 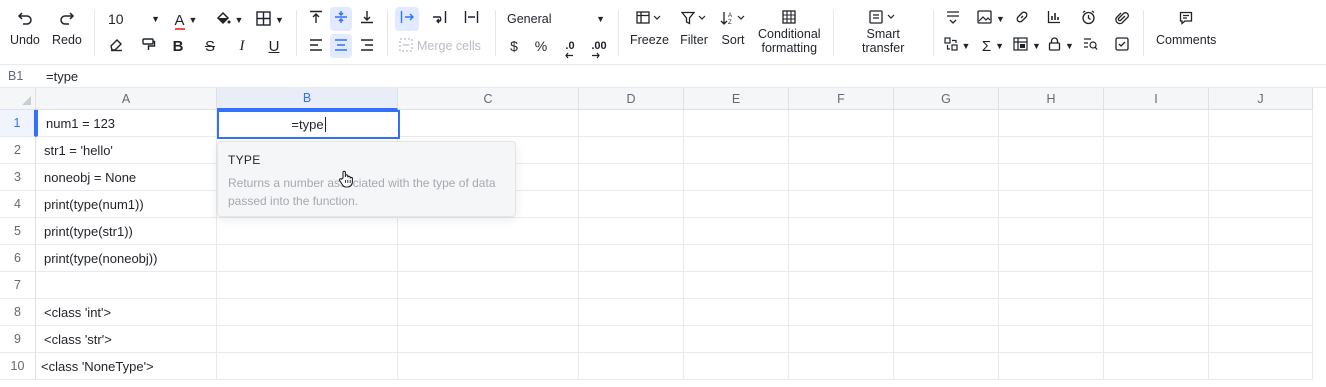 I want to click on row-header-8: 8, so click(x=18, y=312).